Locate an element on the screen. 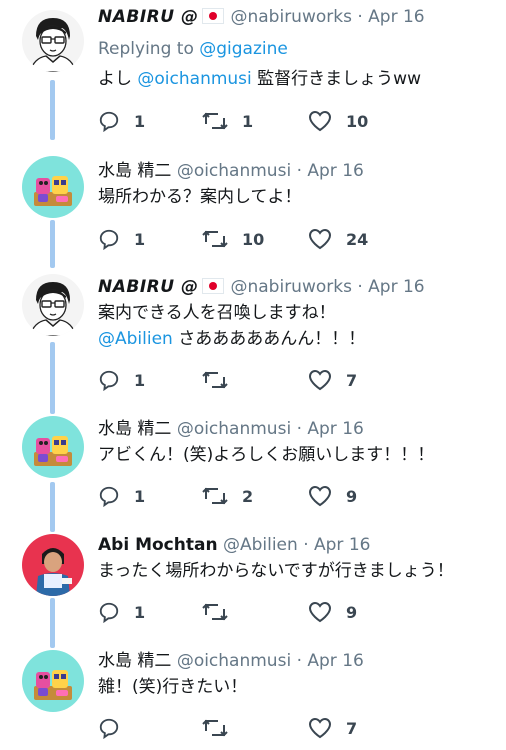  tweet-actions: 7 is located at coordinates (288, 728).